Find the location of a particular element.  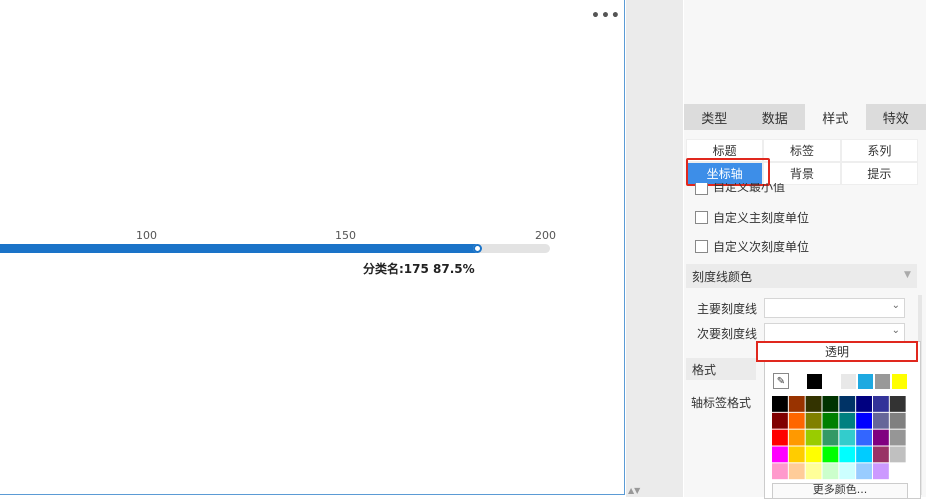

section-format: 格式 is located at coordinates (721, 369).